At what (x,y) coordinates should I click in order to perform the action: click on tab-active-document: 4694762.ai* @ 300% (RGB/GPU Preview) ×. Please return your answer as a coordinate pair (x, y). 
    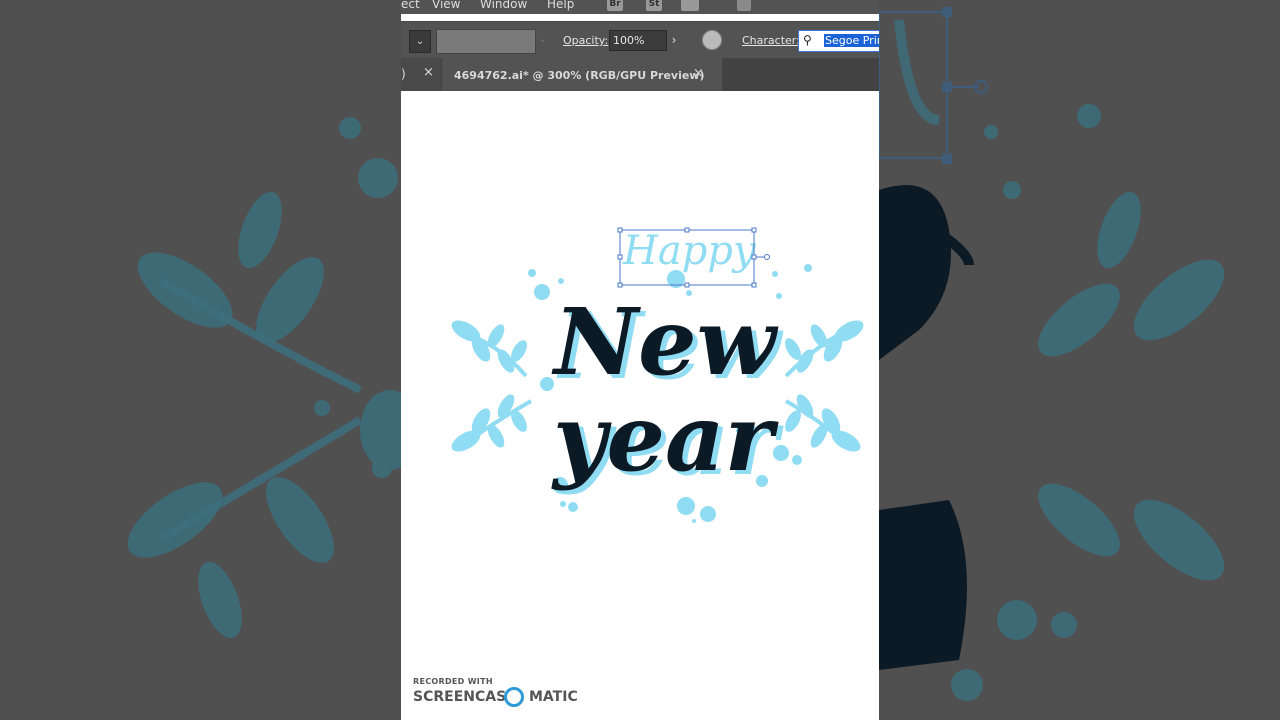
    Looking at the image, I should click on (582, 74).